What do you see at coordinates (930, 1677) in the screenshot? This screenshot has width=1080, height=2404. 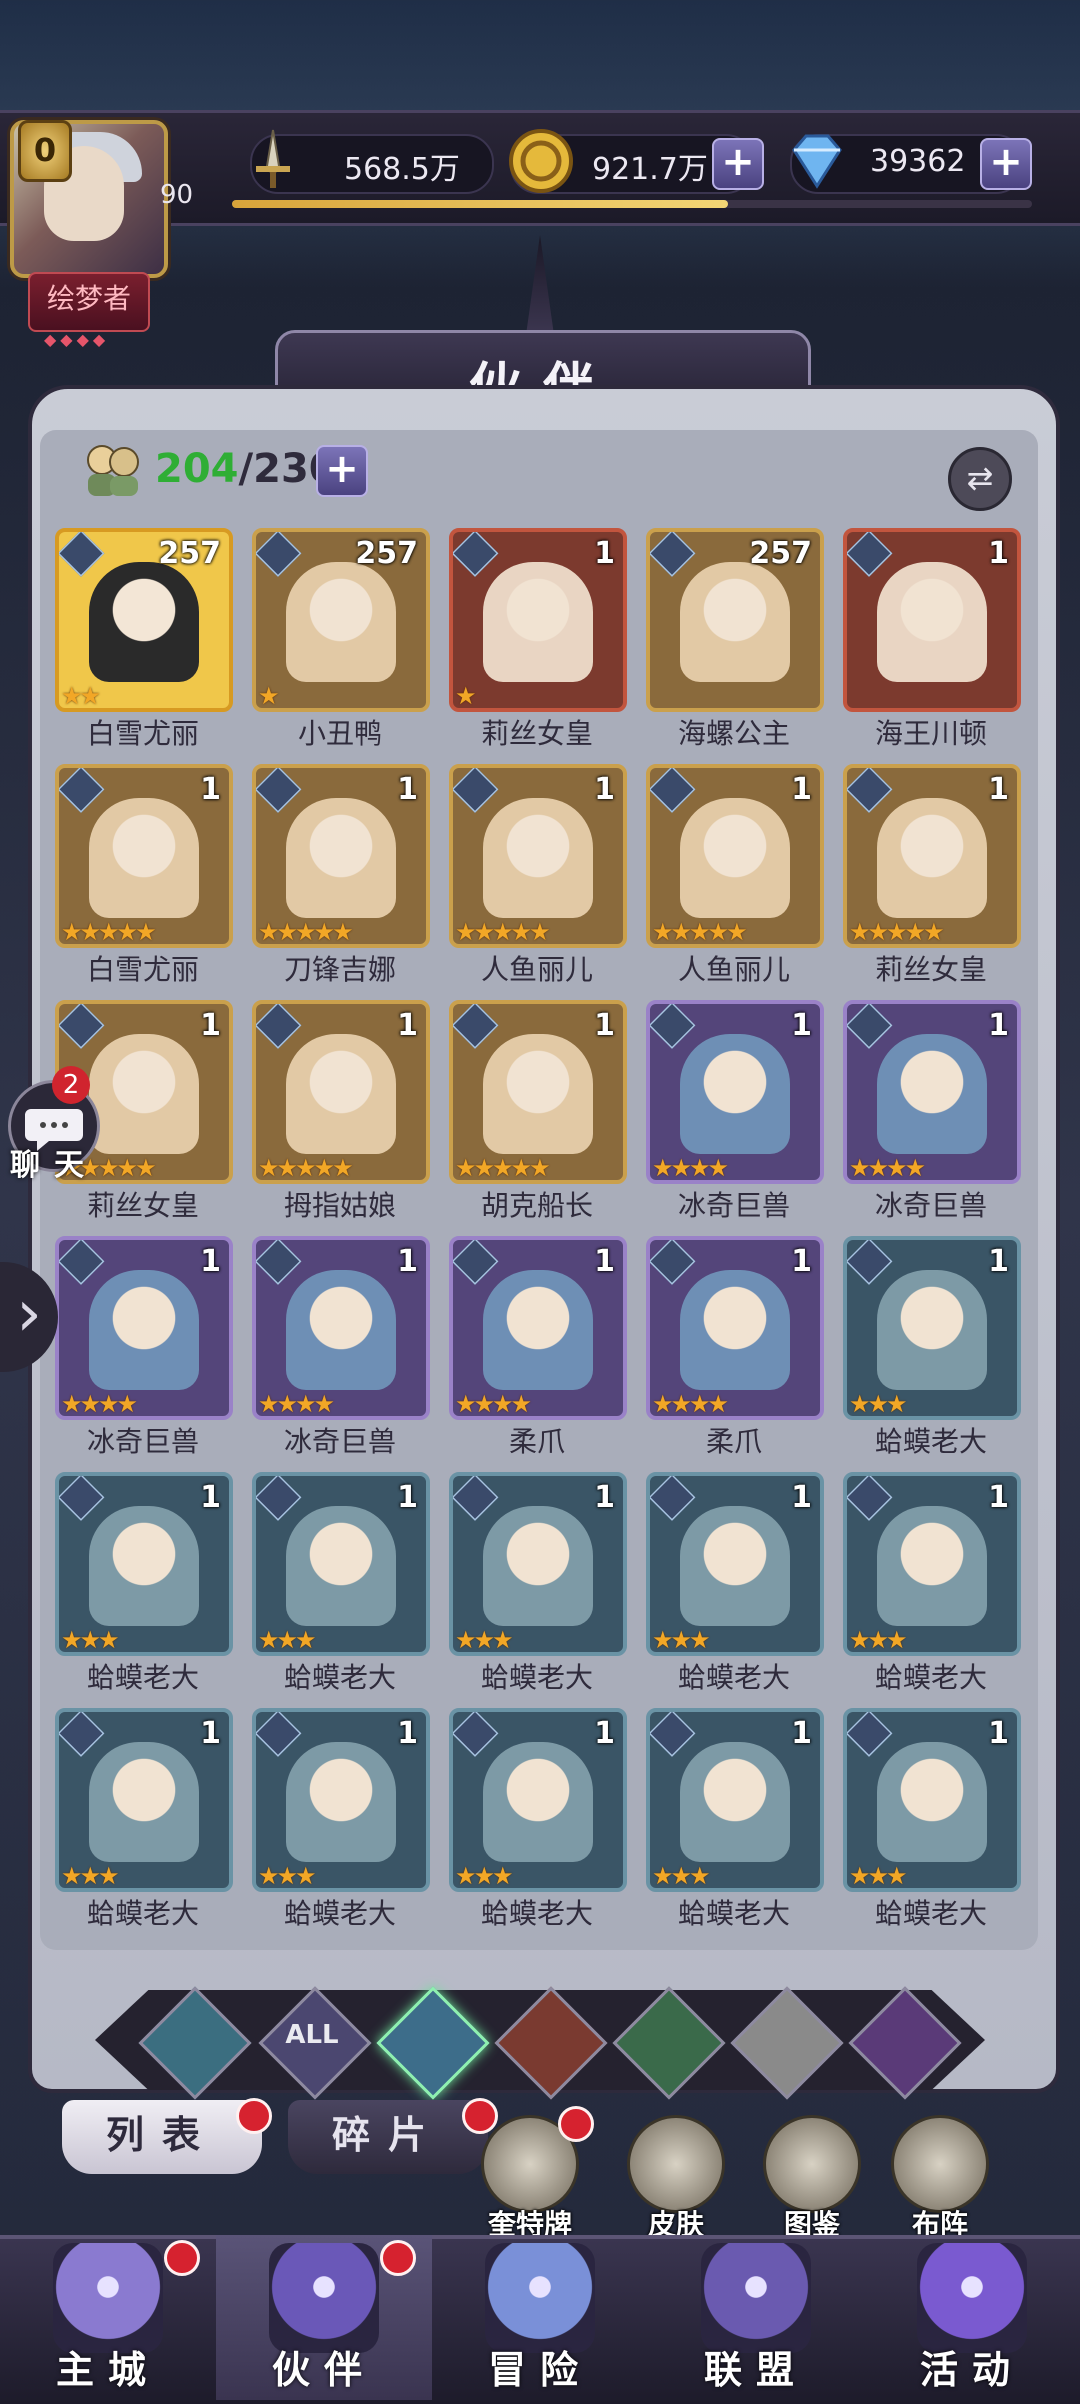 I see `hero-name: 蛤蟆老大` at bounding box center [930, 1677].